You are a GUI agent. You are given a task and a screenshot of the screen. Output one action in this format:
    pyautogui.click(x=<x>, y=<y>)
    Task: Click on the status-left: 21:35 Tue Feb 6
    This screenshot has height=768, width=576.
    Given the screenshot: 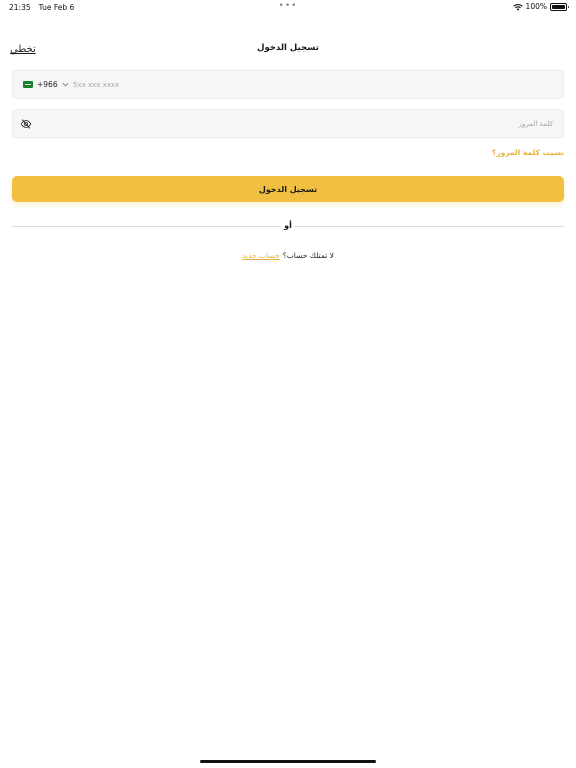 What is the action you would take?
    pyautogui.click(x=41, y=7)
    